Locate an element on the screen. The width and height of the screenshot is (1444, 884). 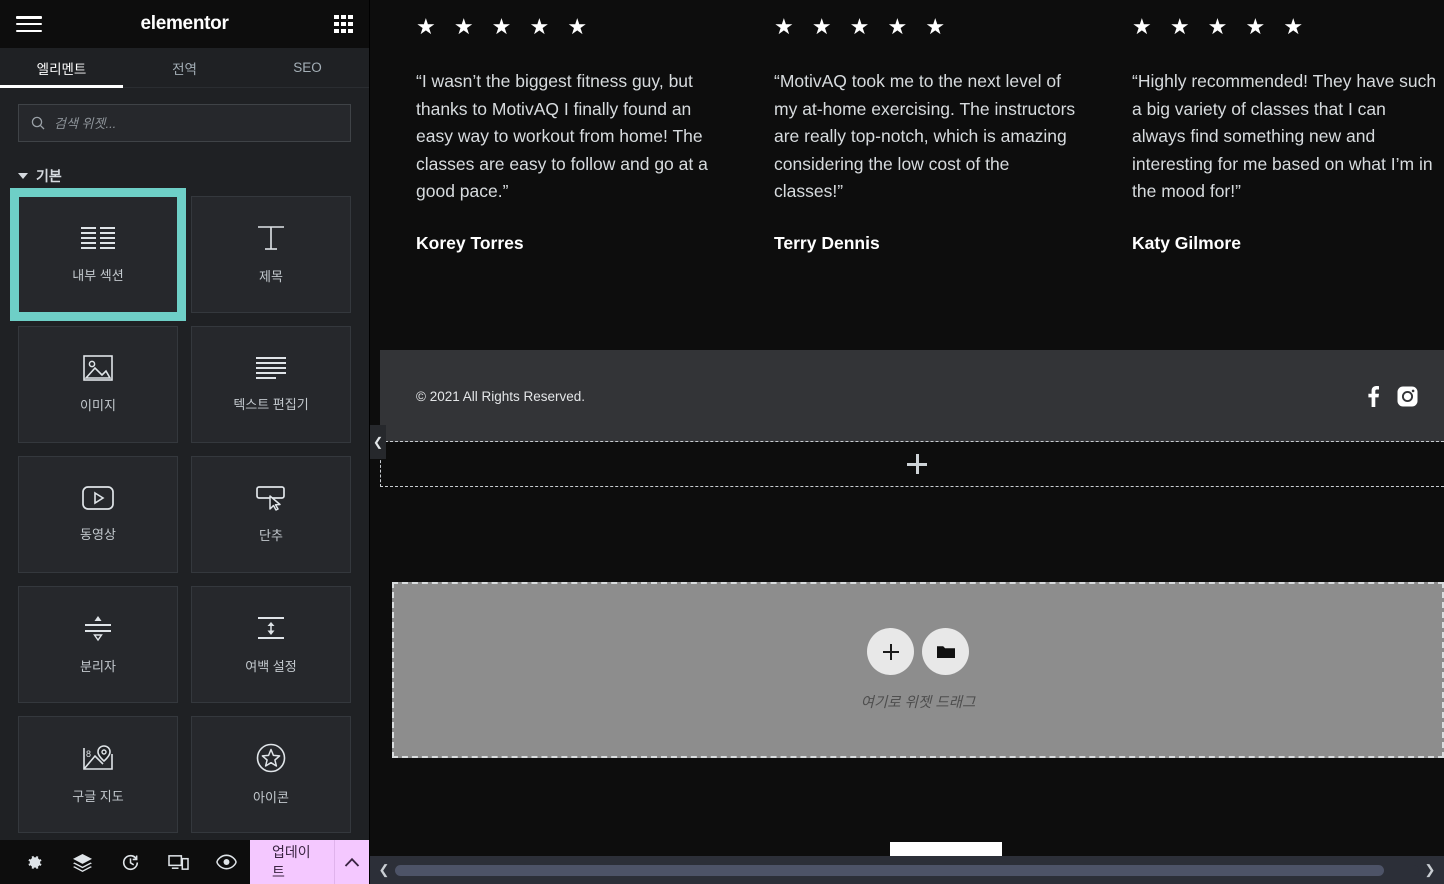
panel-collapse-handle: ❮ is located at coordinates (378, 442).